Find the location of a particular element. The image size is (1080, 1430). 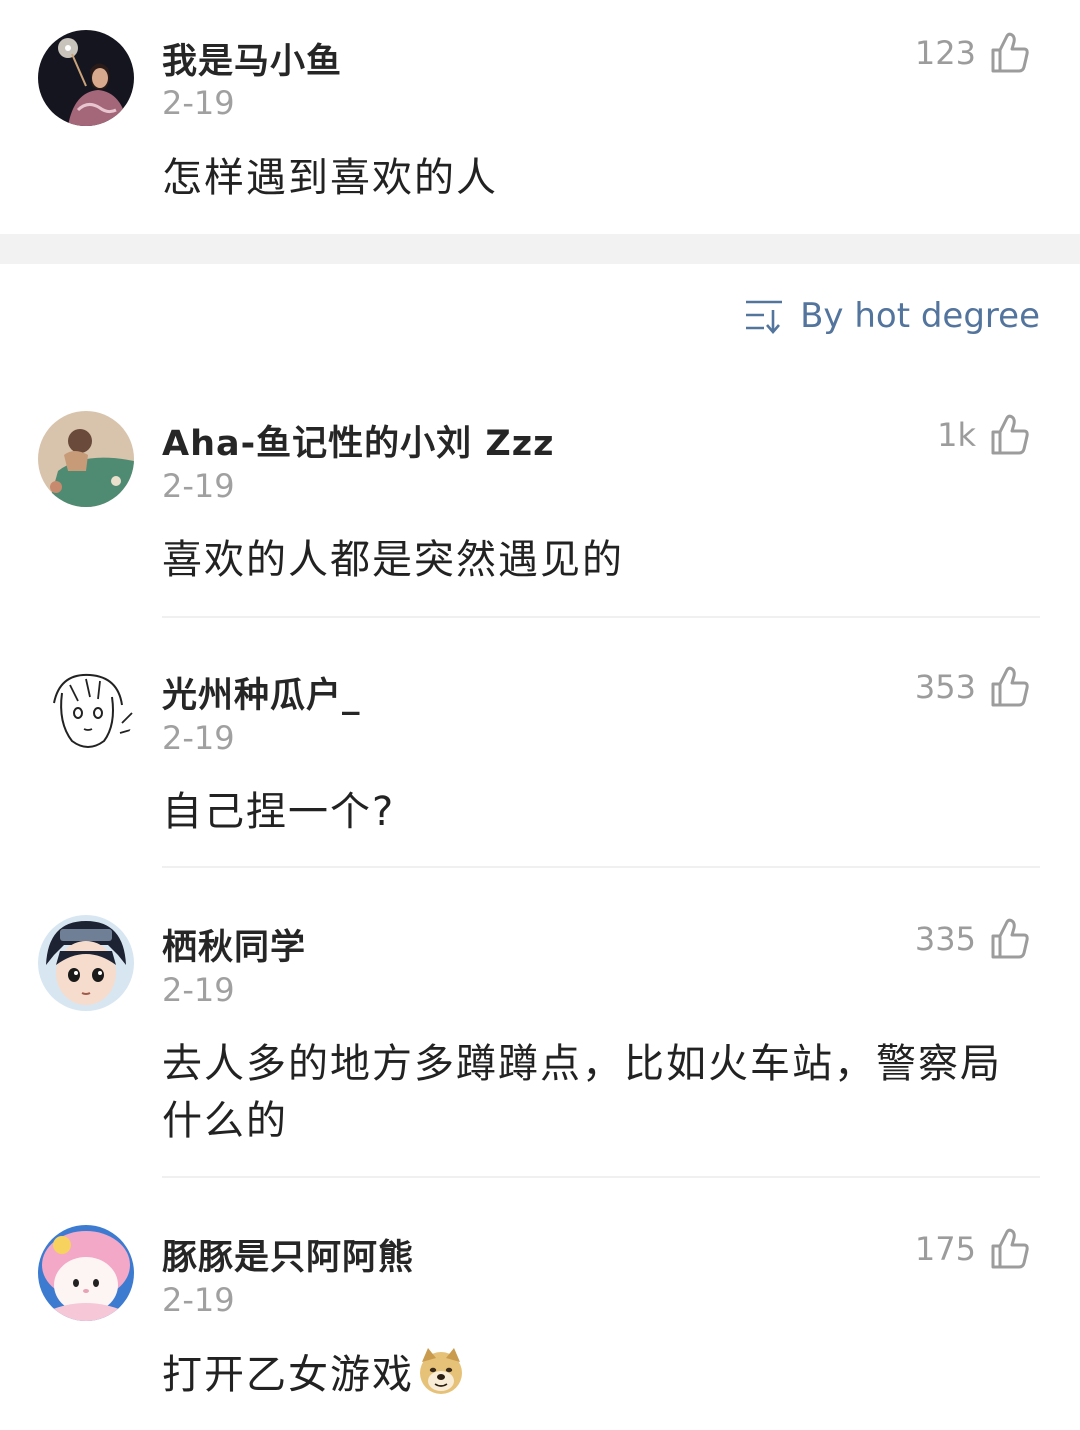

sort-icon is located at coordinates (764, 317).